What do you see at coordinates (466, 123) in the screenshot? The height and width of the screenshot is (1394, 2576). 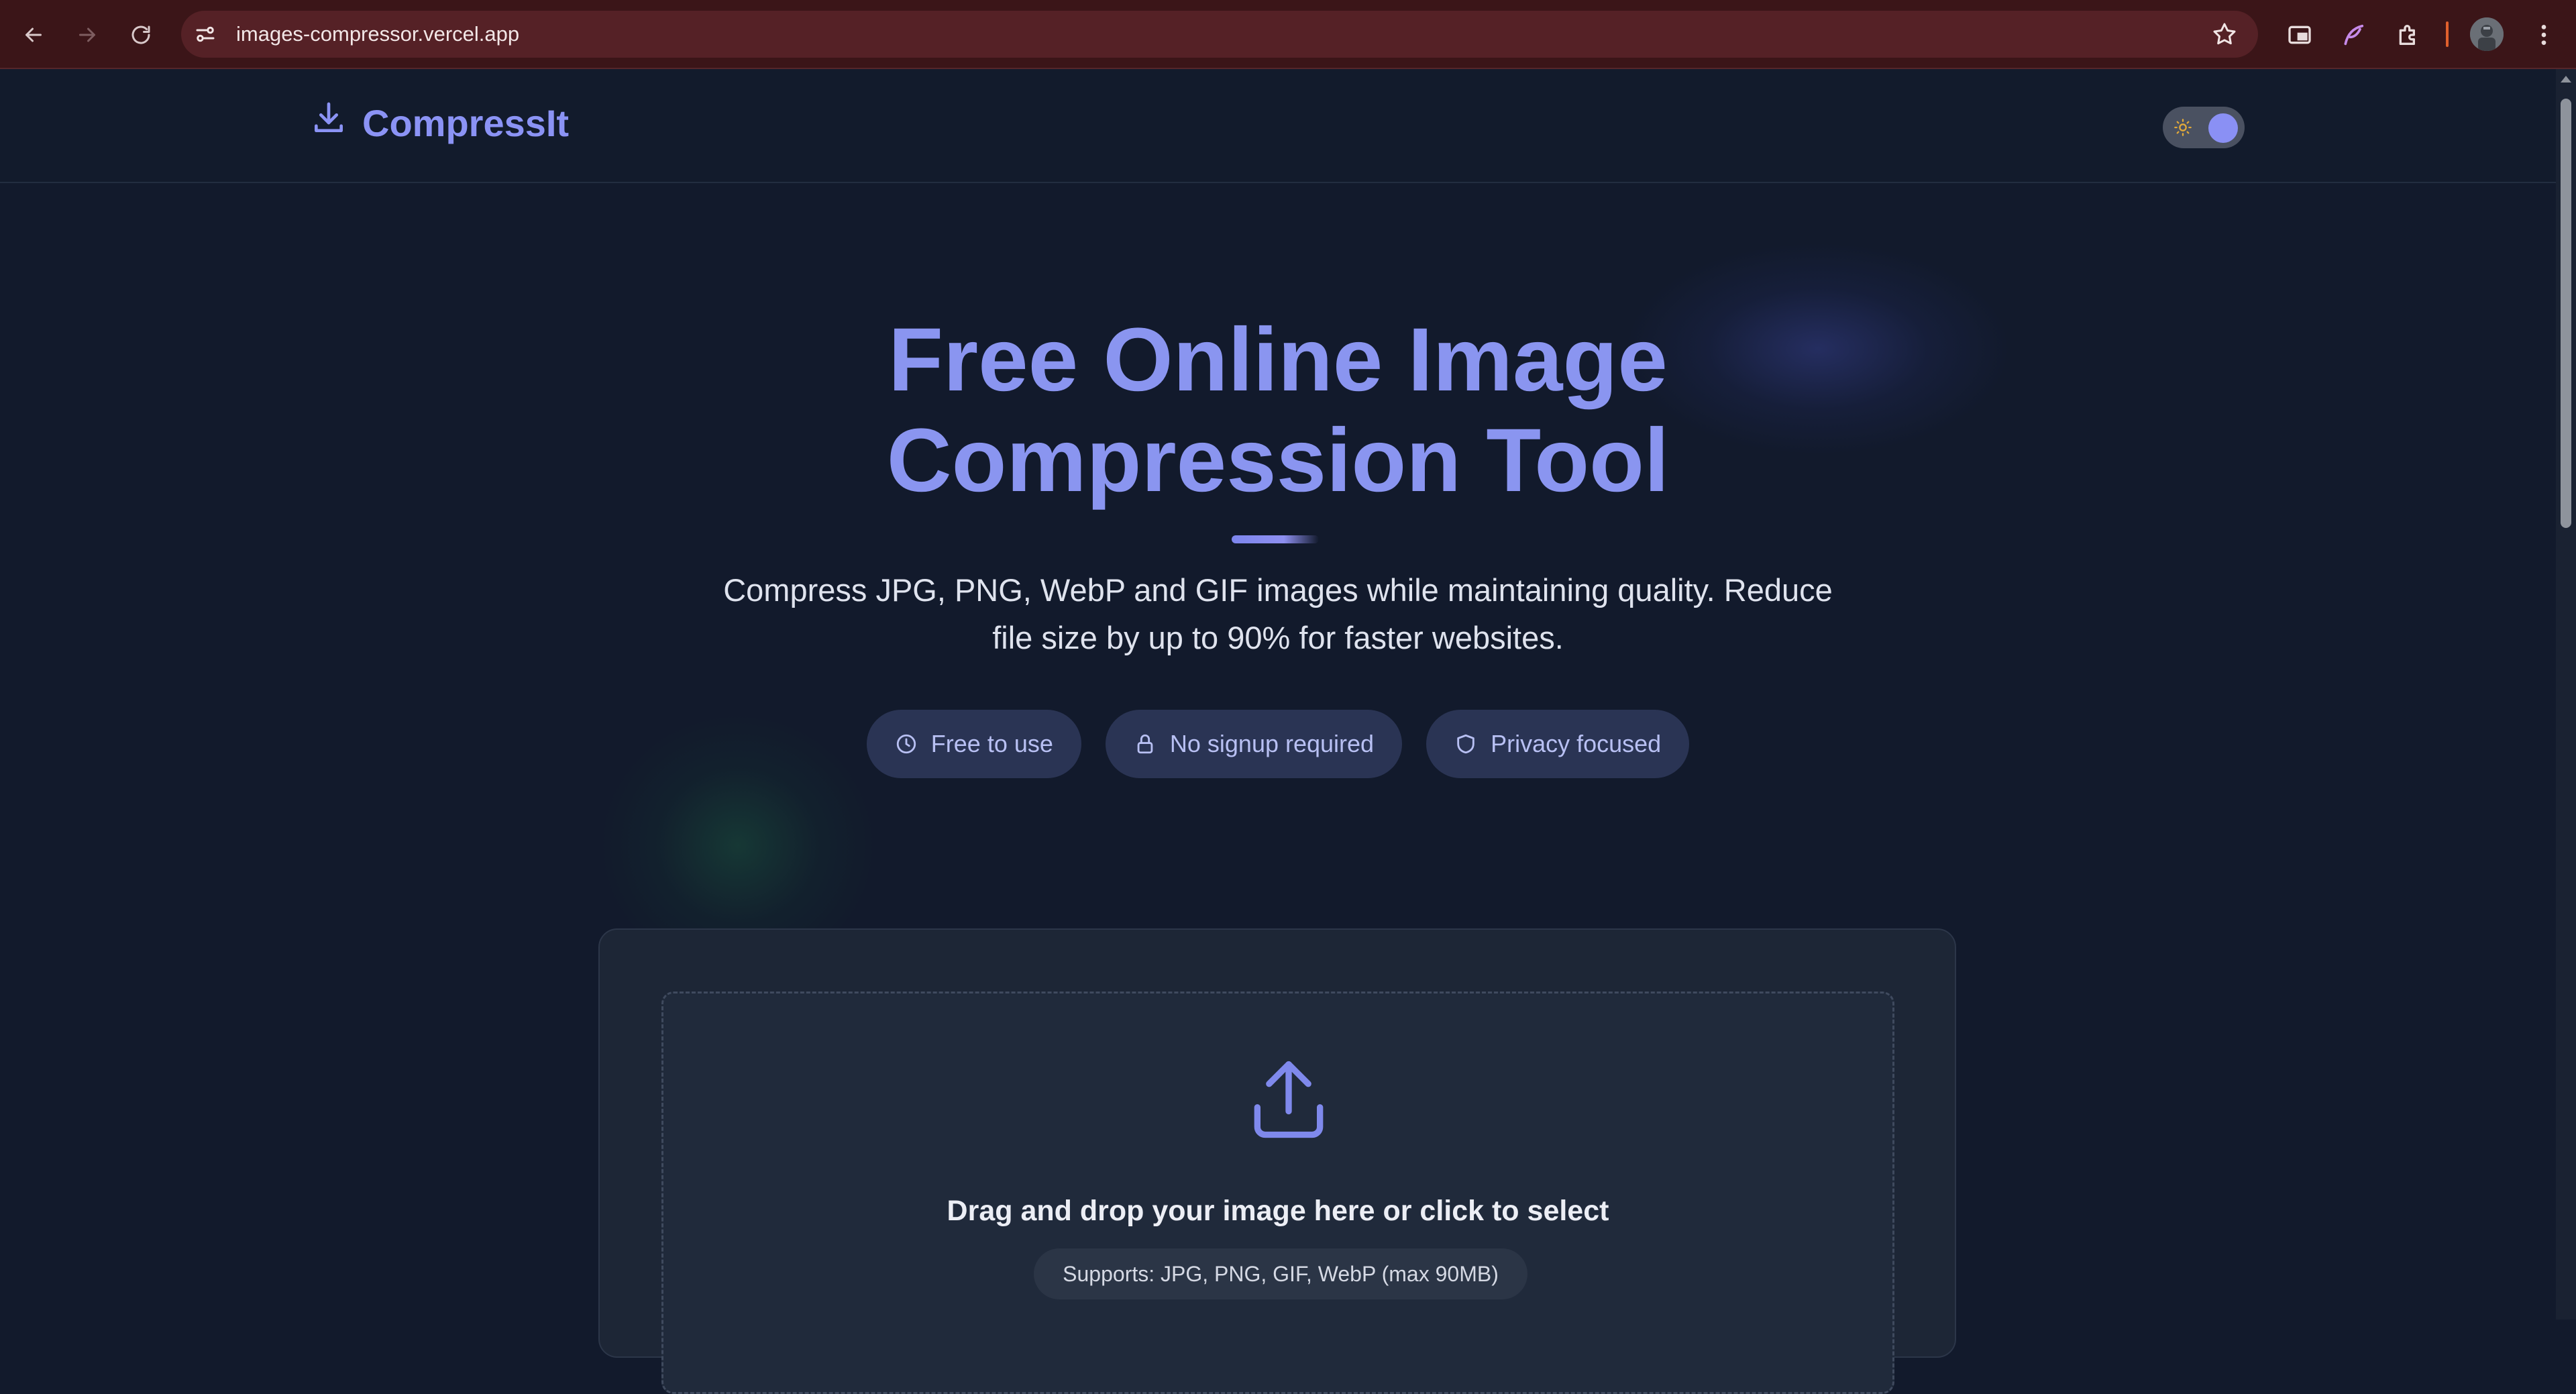 I see `logo-text: CompressIt` at bounding box center [466, 123].